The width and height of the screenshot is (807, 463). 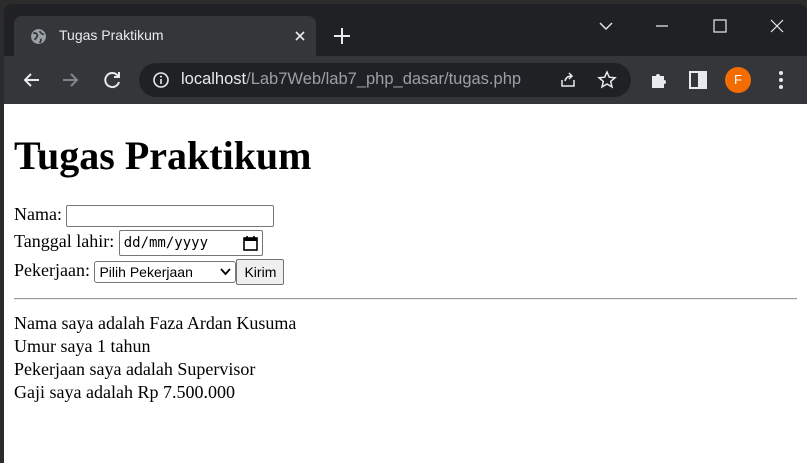 I want to click on result-line-umur: Umur saya 1 tahun, so click(x=82, y=346).